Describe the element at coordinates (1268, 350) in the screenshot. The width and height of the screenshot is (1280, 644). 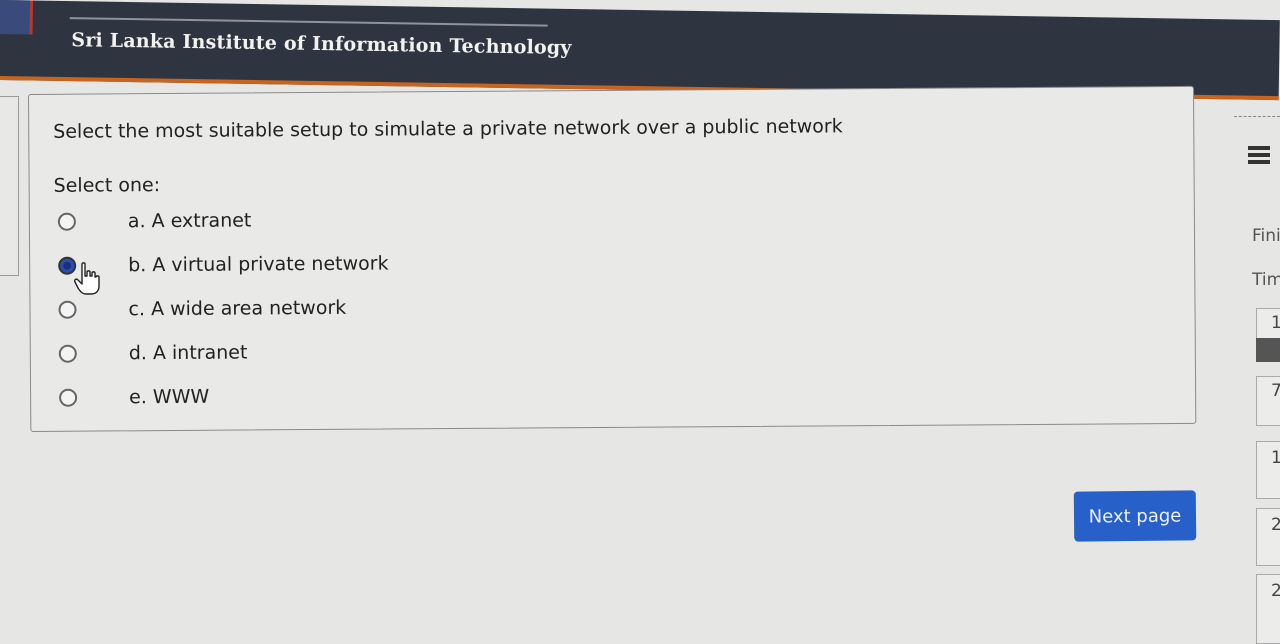
I see `current-question-indicator` at that location.